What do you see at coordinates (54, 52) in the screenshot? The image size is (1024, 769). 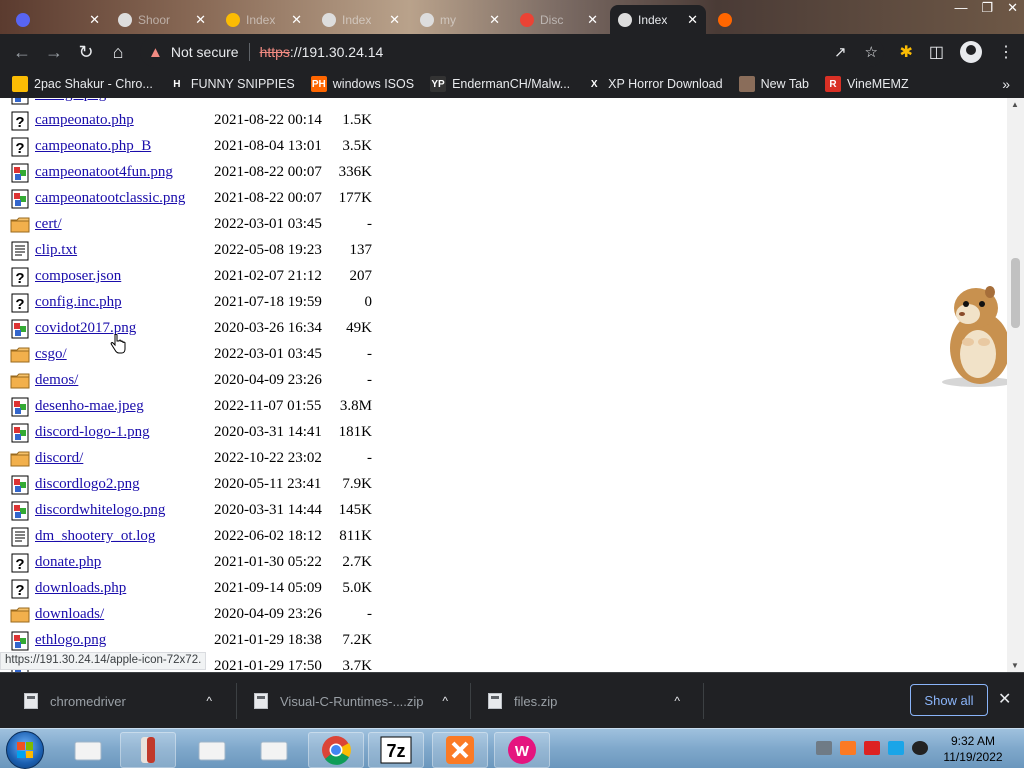 I see `forward-icon: →` at bounding box center [54, 52].